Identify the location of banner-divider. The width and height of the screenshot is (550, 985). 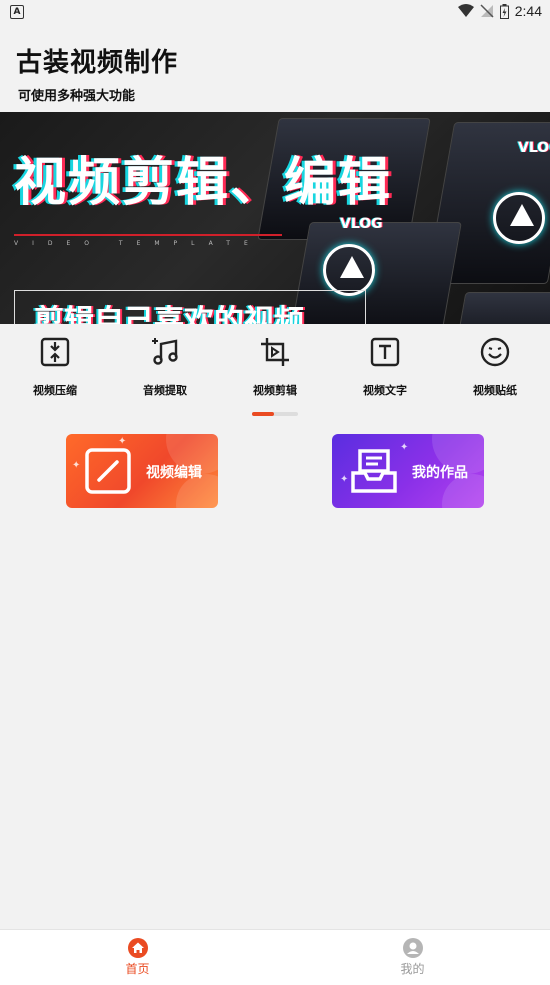
(148, 235).